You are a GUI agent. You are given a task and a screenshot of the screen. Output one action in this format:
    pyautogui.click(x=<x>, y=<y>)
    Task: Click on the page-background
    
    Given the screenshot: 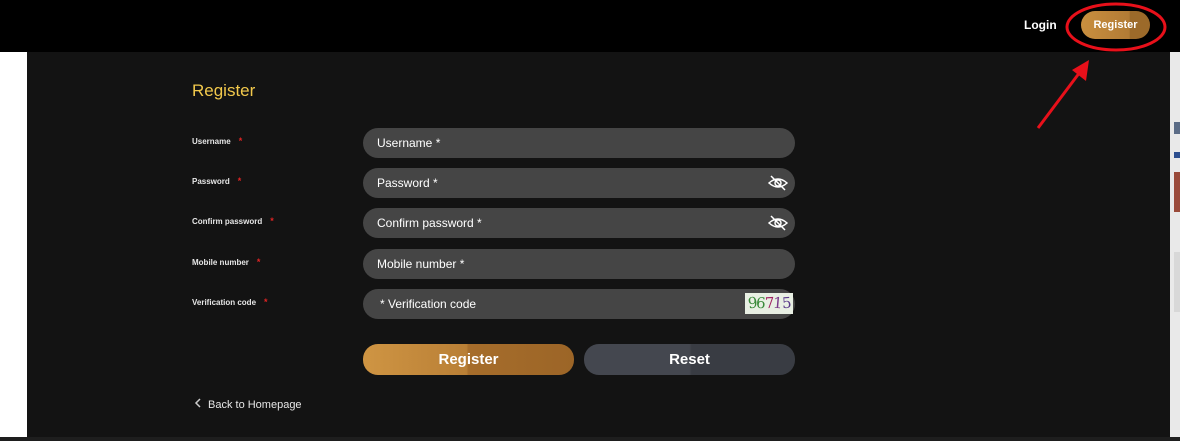 What is the action you would take?
    pyautogui.click(x=13, y=246)
    